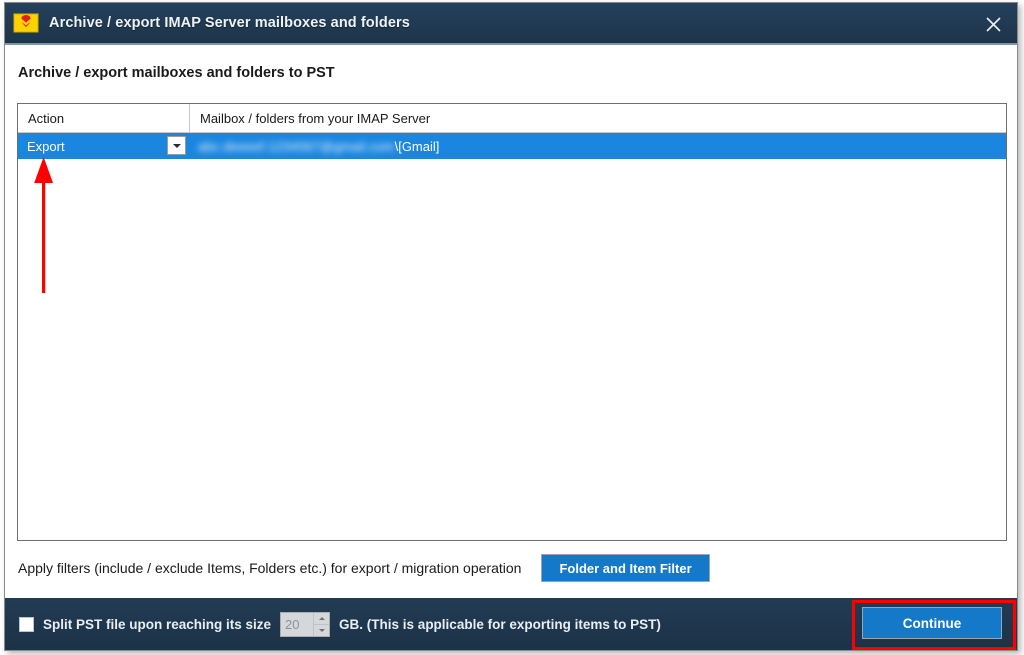  I want to click on mailbox-path: abc.deeeef.1234567@gmail.com \[Gmail], so click(318, 146).